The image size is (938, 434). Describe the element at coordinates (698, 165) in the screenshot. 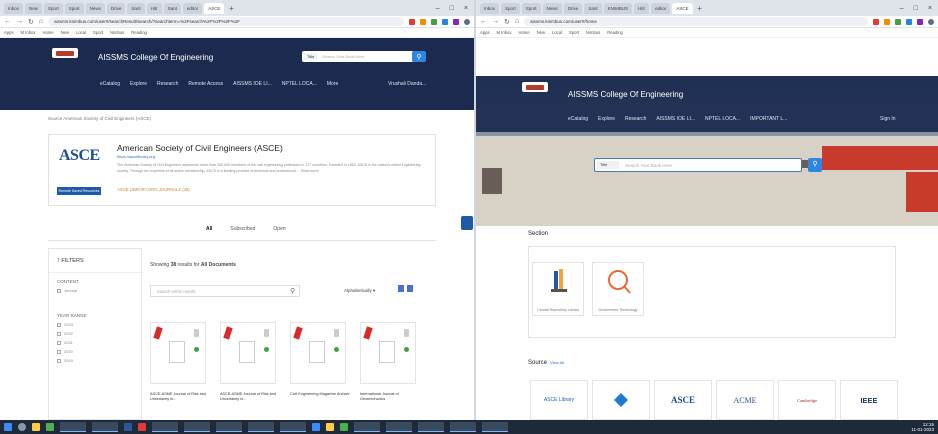

I see `hero-search-input: Search Your Book Here` at that location.